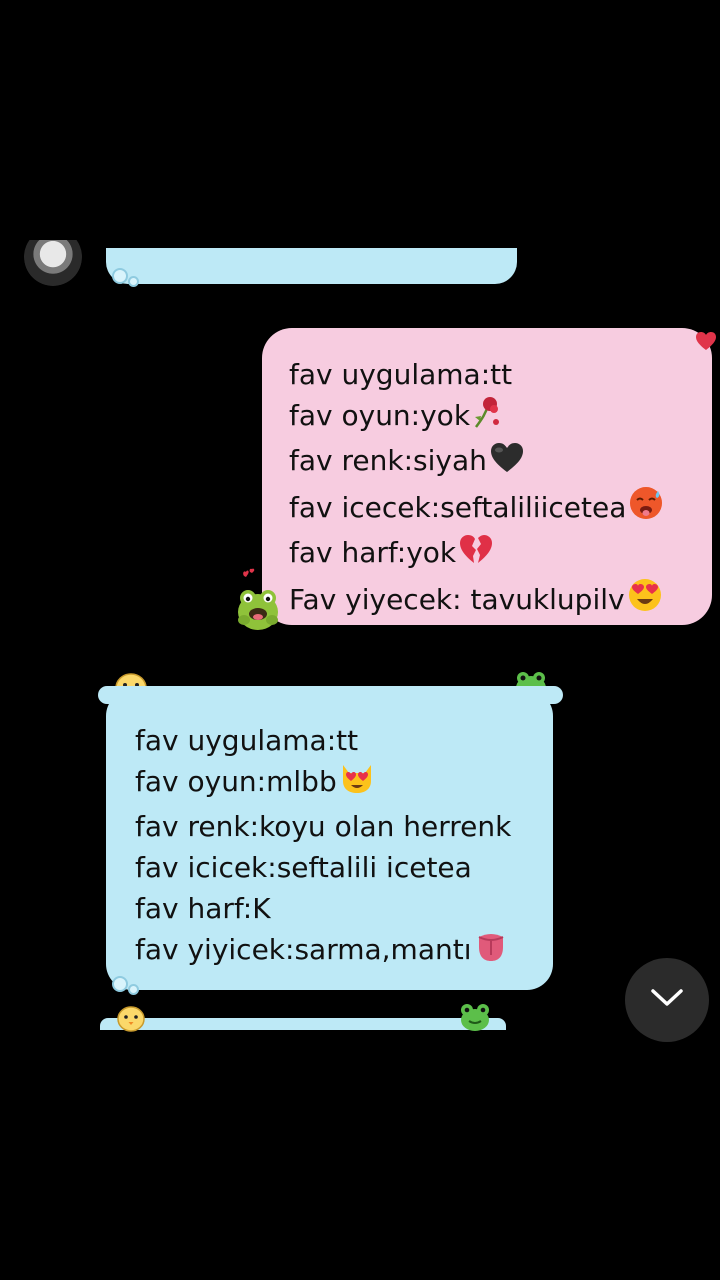 Image resolution: width=720 pixels, height=1280 pixels. What do you see at coordinates (491, 951) in the screenshot?
I see `tongue-icon` at bounding box center [491, 951].